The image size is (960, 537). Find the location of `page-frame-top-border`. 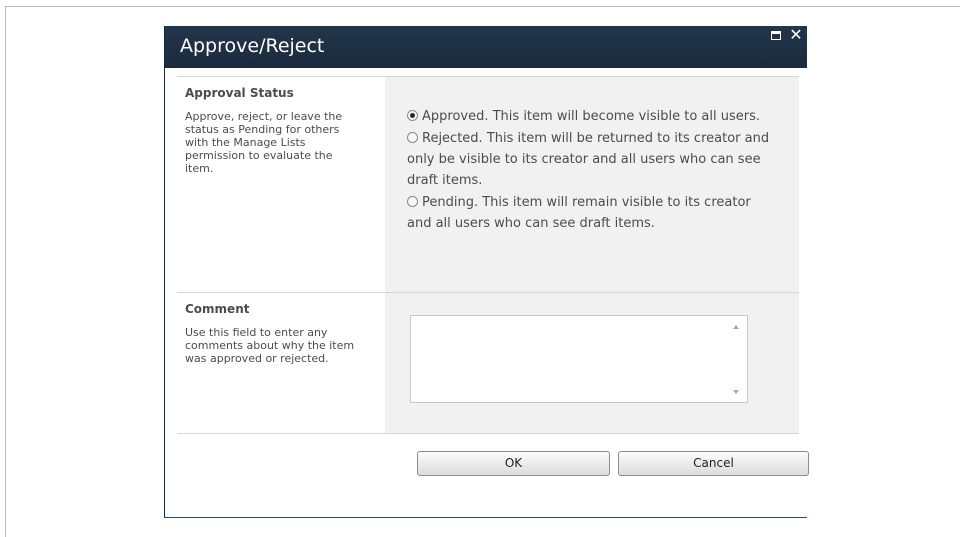

page-frame-top-border is located at coordinates (482, 6).